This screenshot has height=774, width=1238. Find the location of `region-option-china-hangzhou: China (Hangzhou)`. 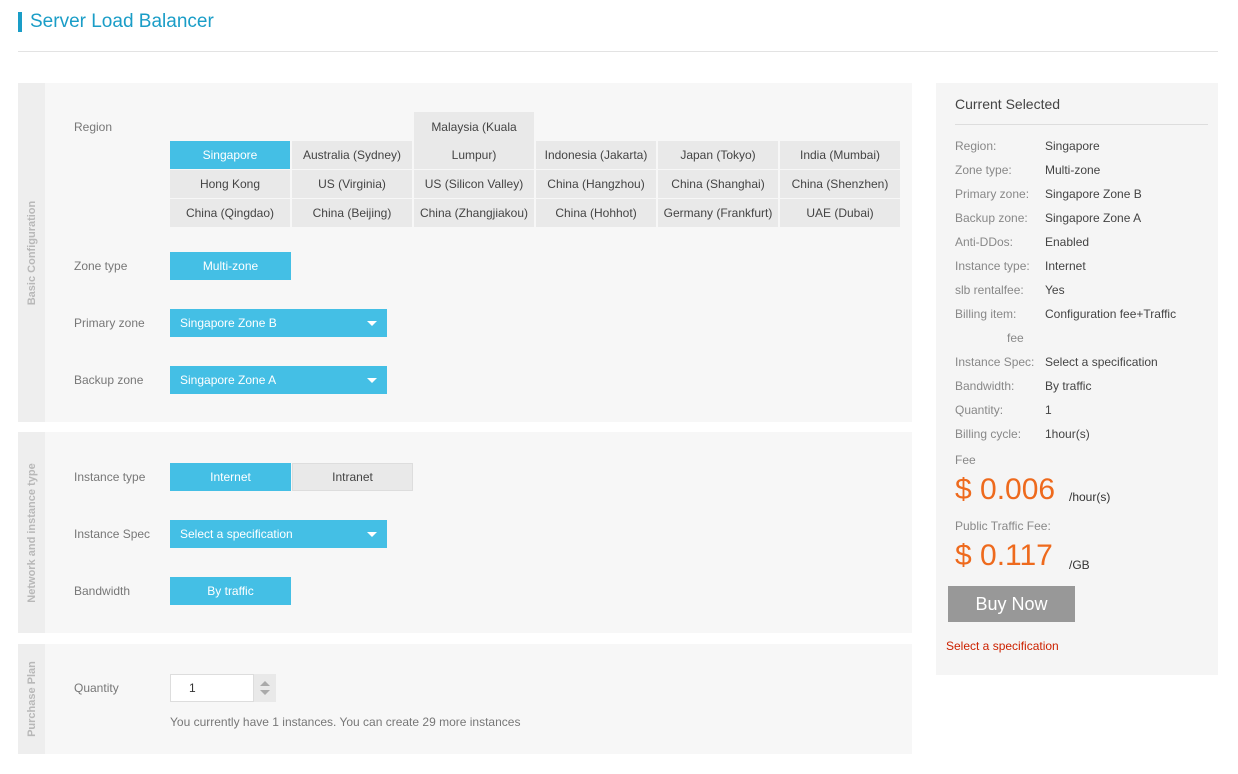

region-option-china-hangzhou: China (Hangzhou) is located at coordinates (596, 184).